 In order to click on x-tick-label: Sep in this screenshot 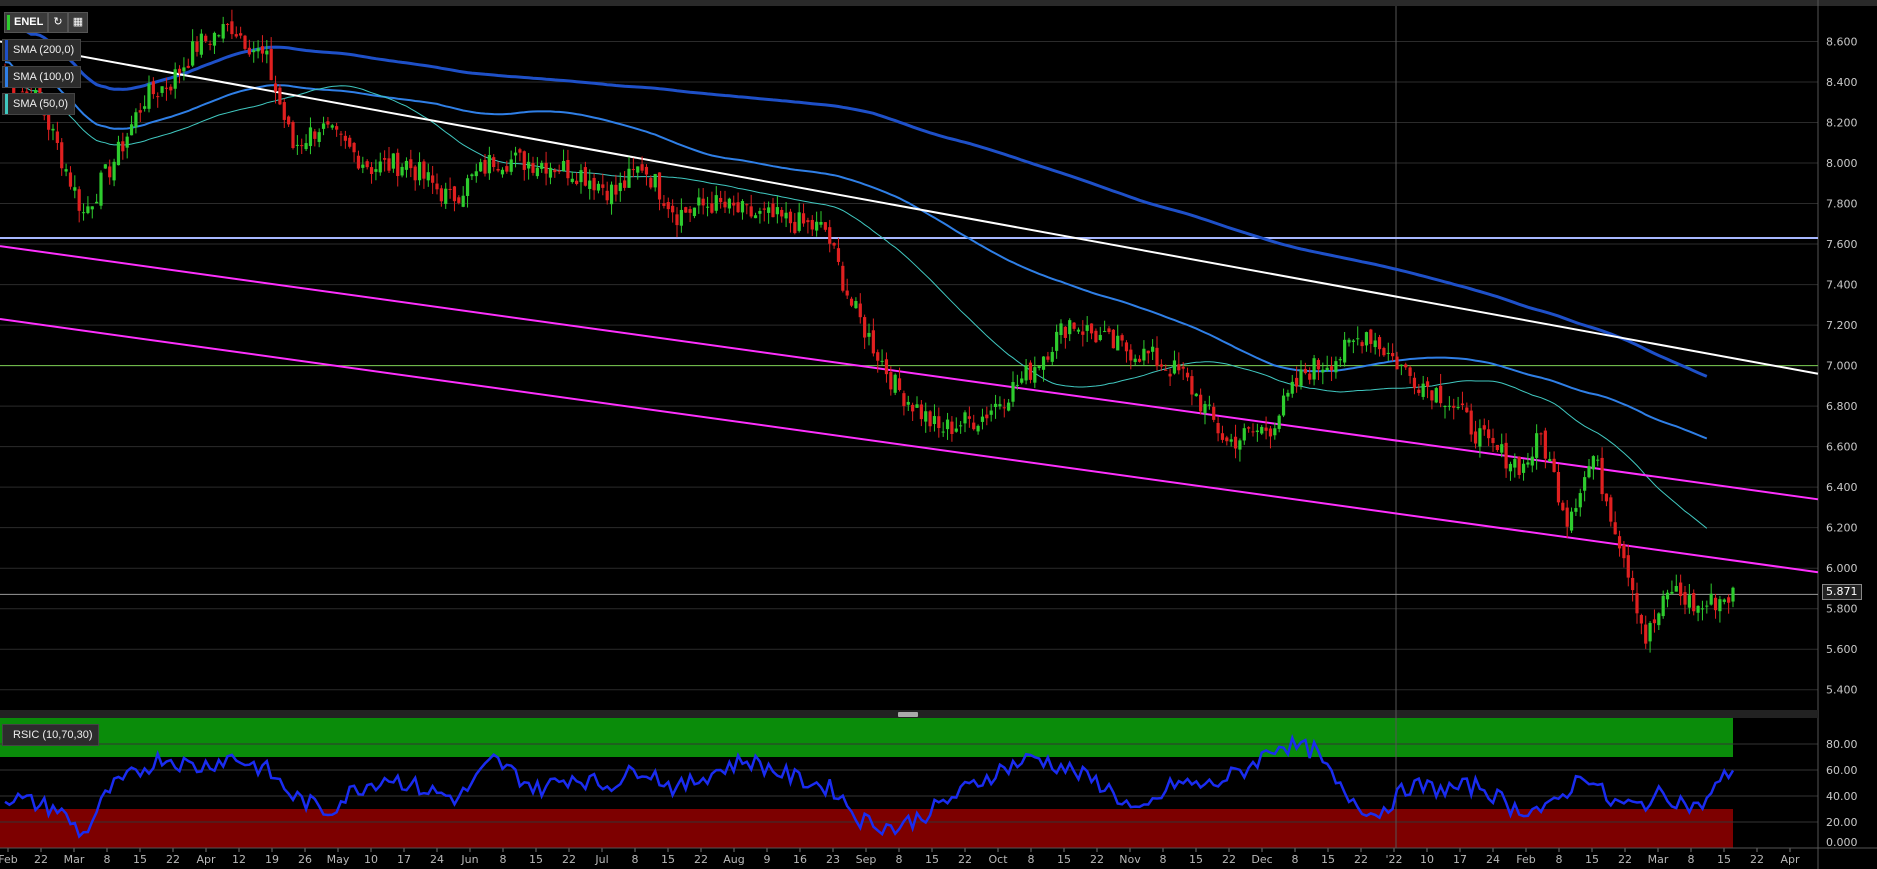, I will do `click(866, 859)`.